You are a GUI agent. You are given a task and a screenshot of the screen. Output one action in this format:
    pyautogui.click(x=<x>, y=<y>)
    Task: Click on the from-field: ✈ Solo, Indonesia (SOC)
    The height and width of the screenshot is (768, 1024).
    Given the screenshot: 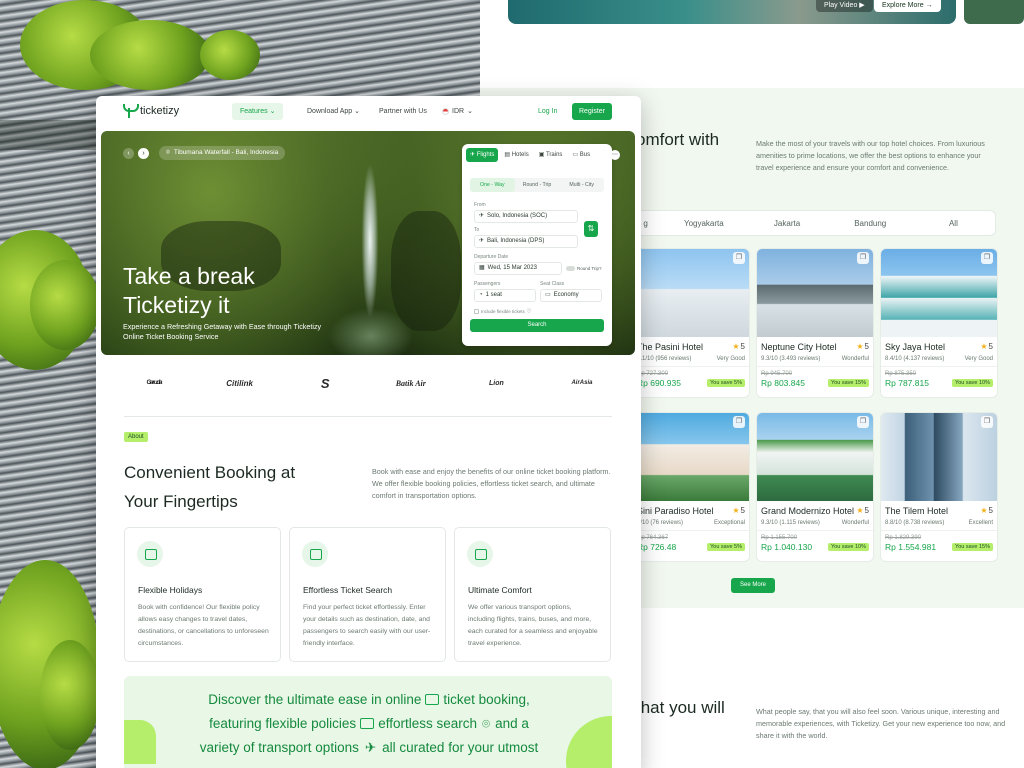 What is the action you would take?
    pyautogui.click(x=526, y=216)
    